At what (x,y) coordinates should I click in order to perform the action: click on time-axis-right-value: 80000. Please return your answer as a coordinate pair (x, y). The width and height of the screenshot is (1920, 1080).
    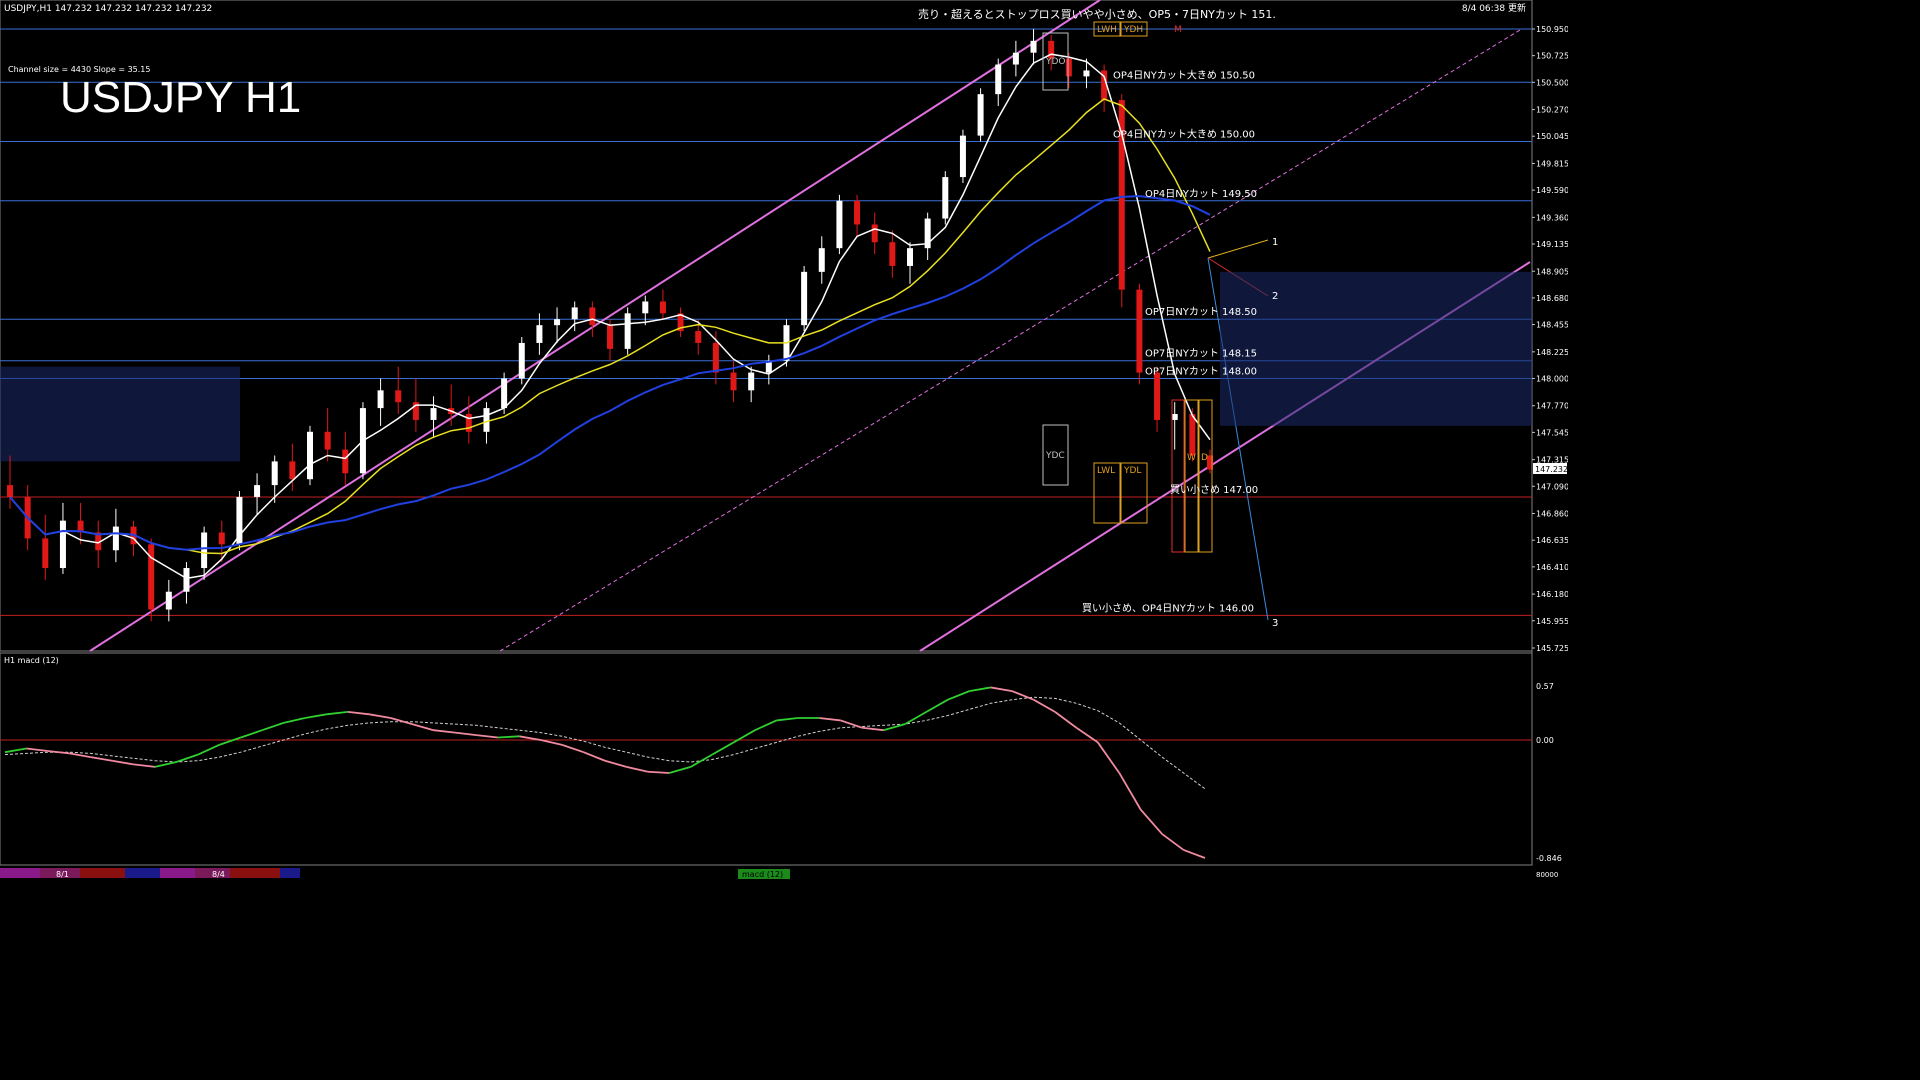
    Looking at the image, I should click on (1547, 875).